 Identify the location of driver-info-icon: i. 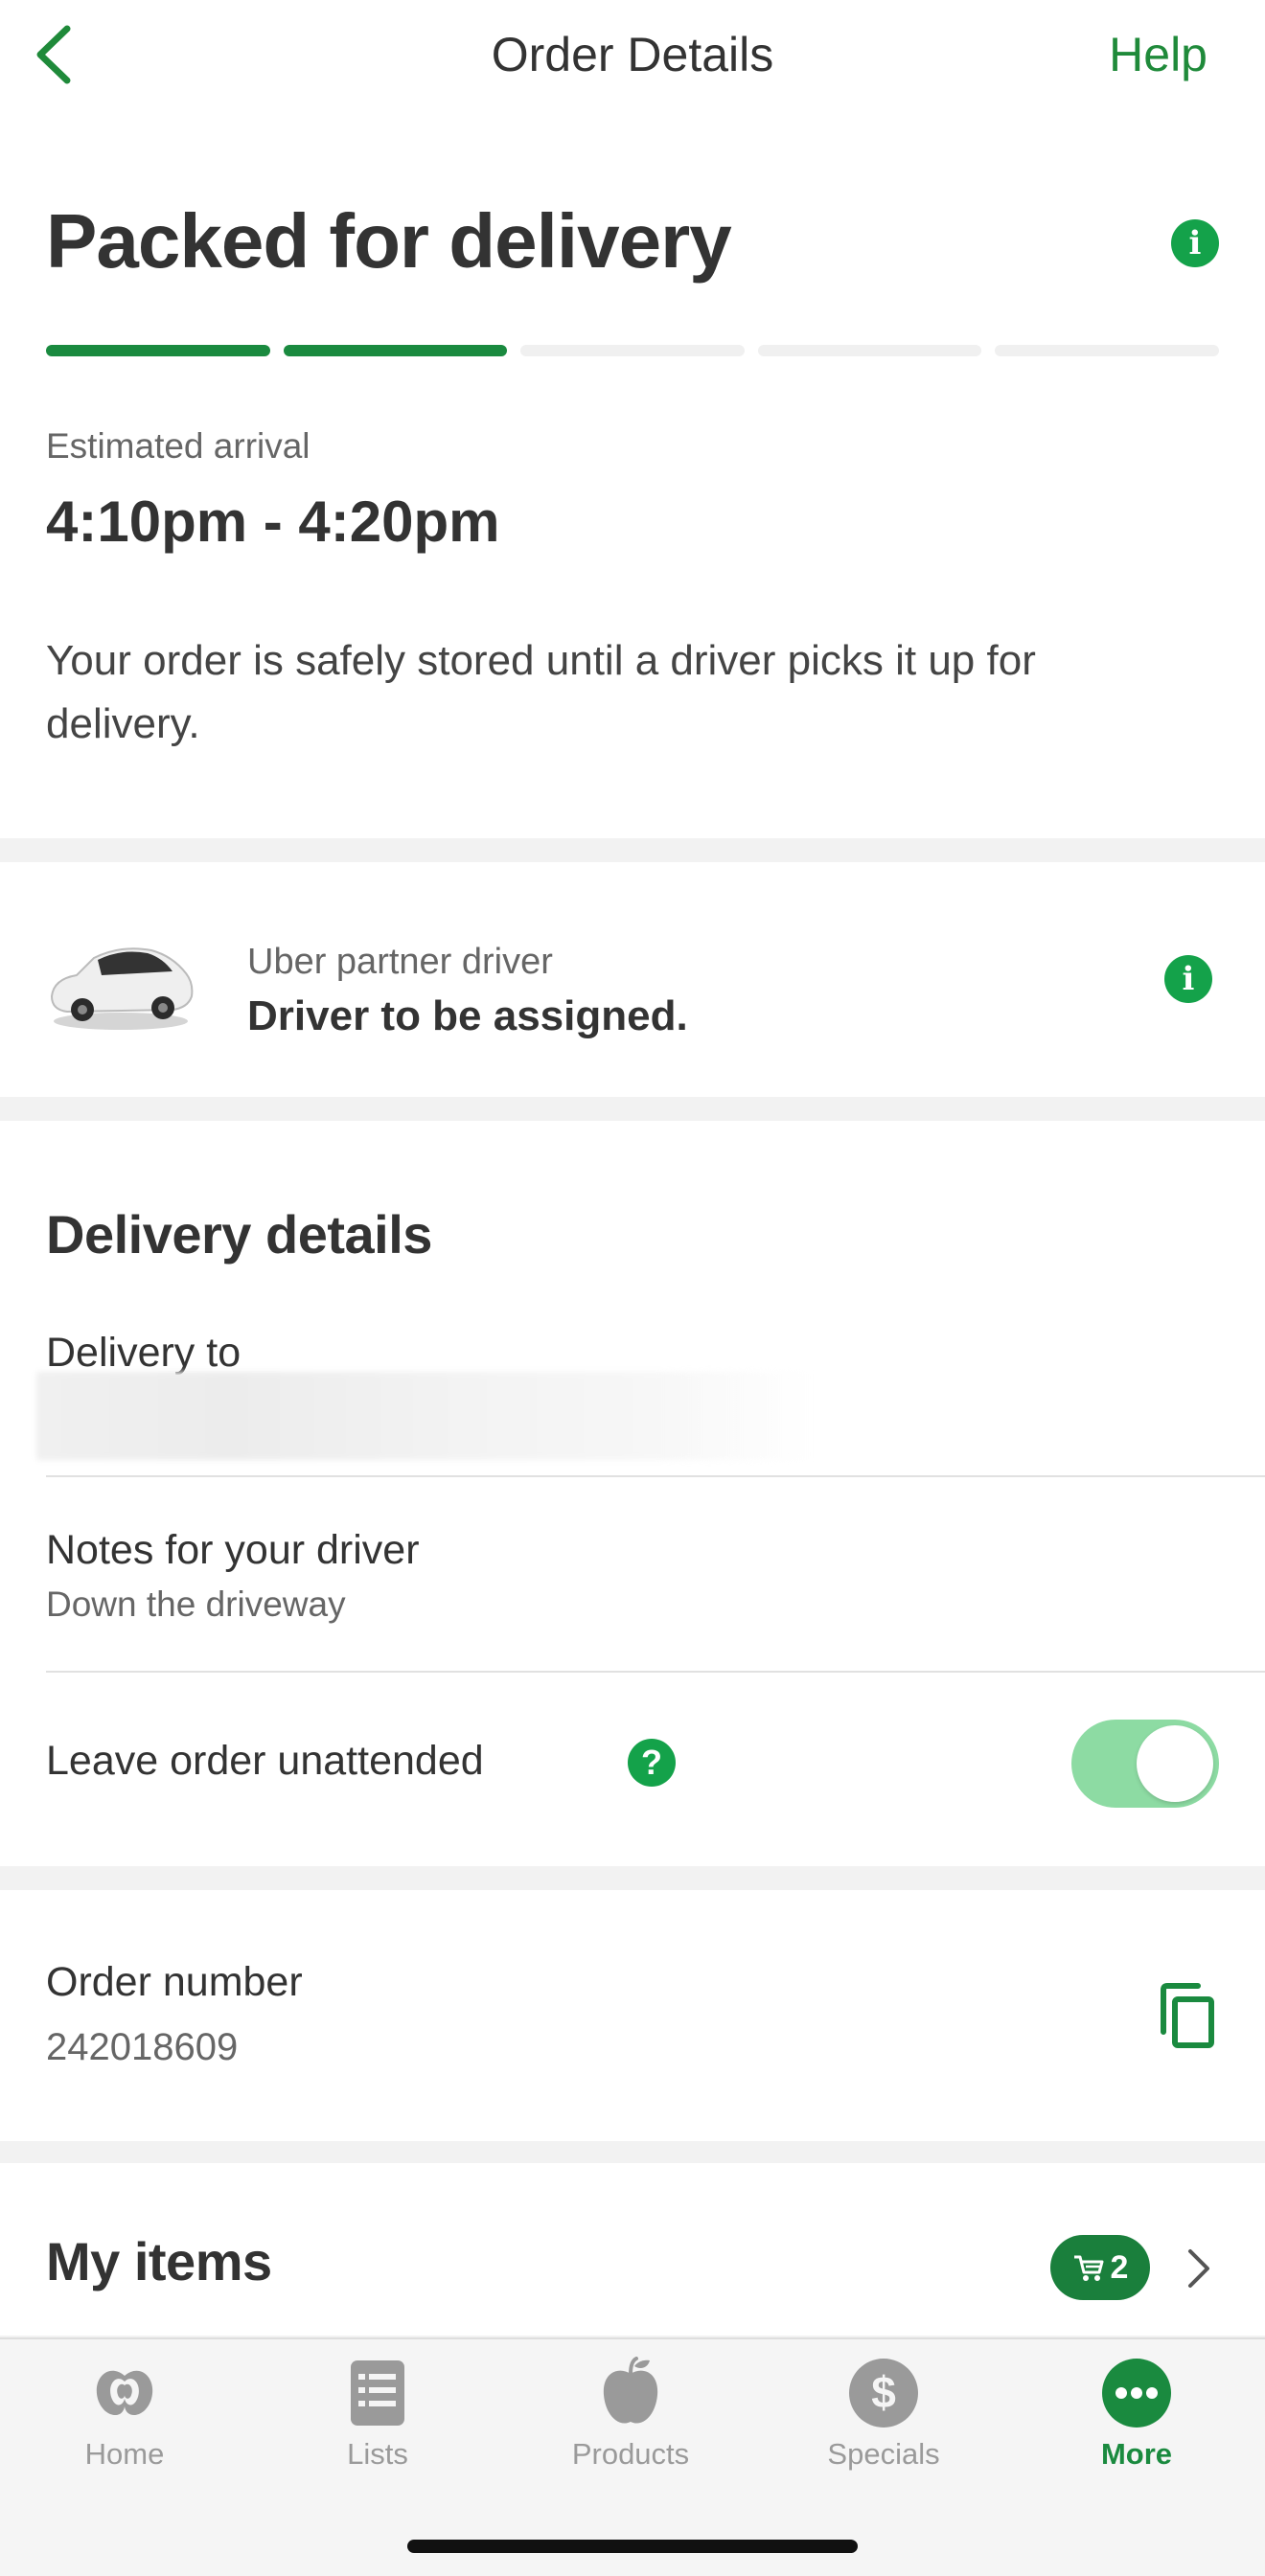
(1188, 979).